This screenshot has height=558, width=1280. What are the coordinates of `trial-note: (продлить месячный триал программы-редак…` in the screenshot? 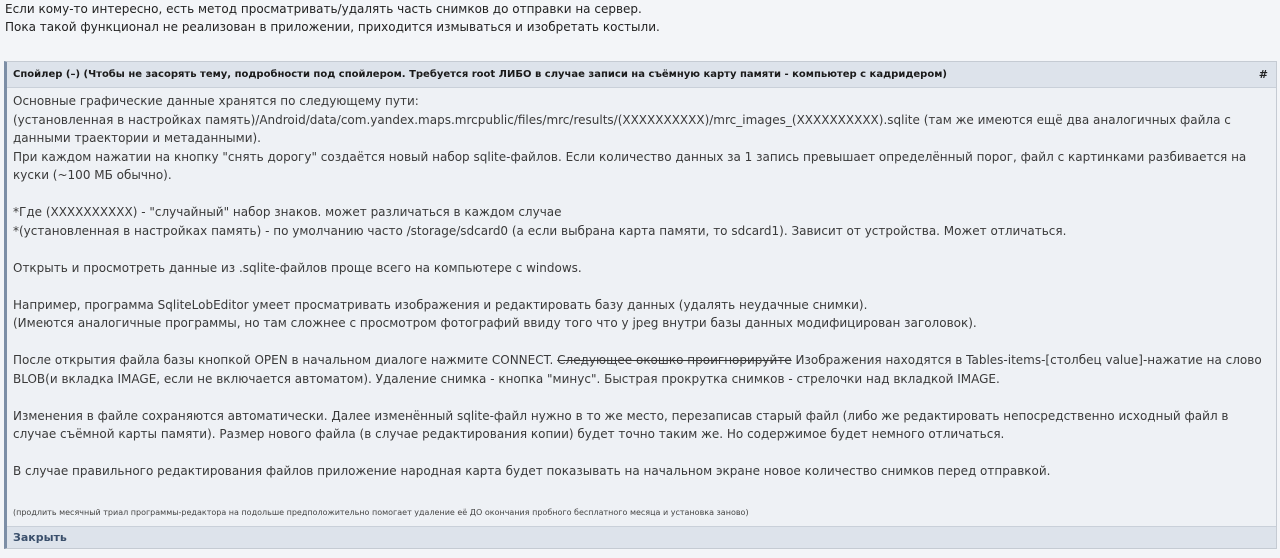 It's located at (381, 512).